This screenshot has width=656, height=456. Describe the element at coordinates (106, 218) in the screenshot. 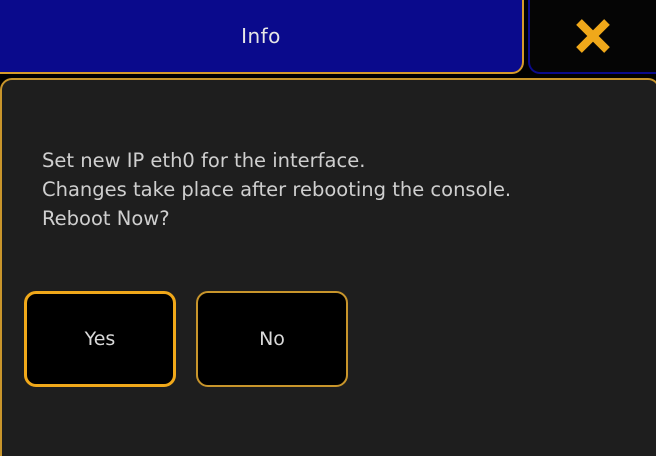

I see `message-line-reboot-question: Reboot Now?` at that location.